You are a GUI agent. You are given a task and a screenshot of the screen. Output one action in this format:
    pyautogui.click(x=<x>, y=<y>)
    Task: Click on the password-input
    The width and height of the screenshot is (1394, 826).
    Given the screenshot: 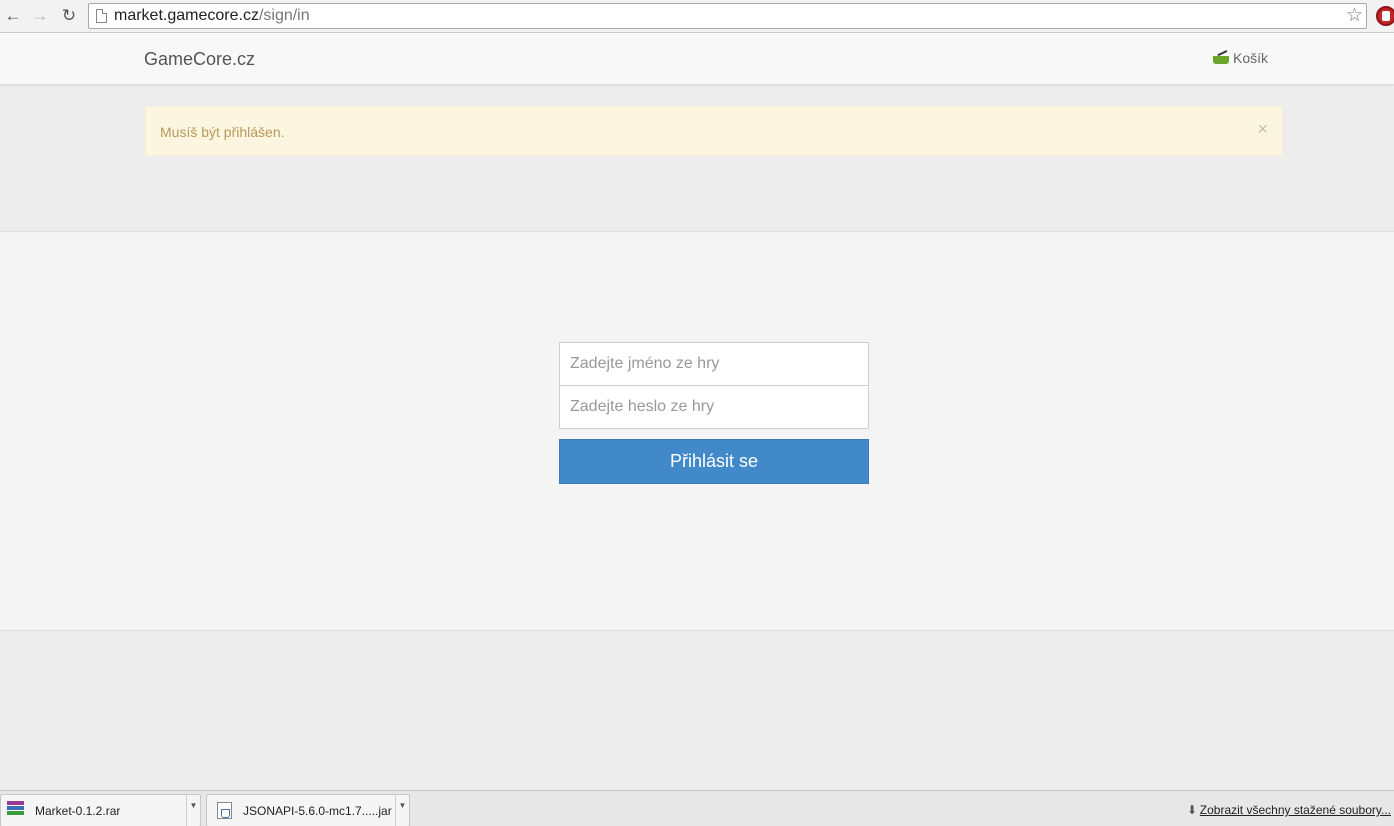 What is the action you would take?
    pyautogui.click(x=714, y=407)
    